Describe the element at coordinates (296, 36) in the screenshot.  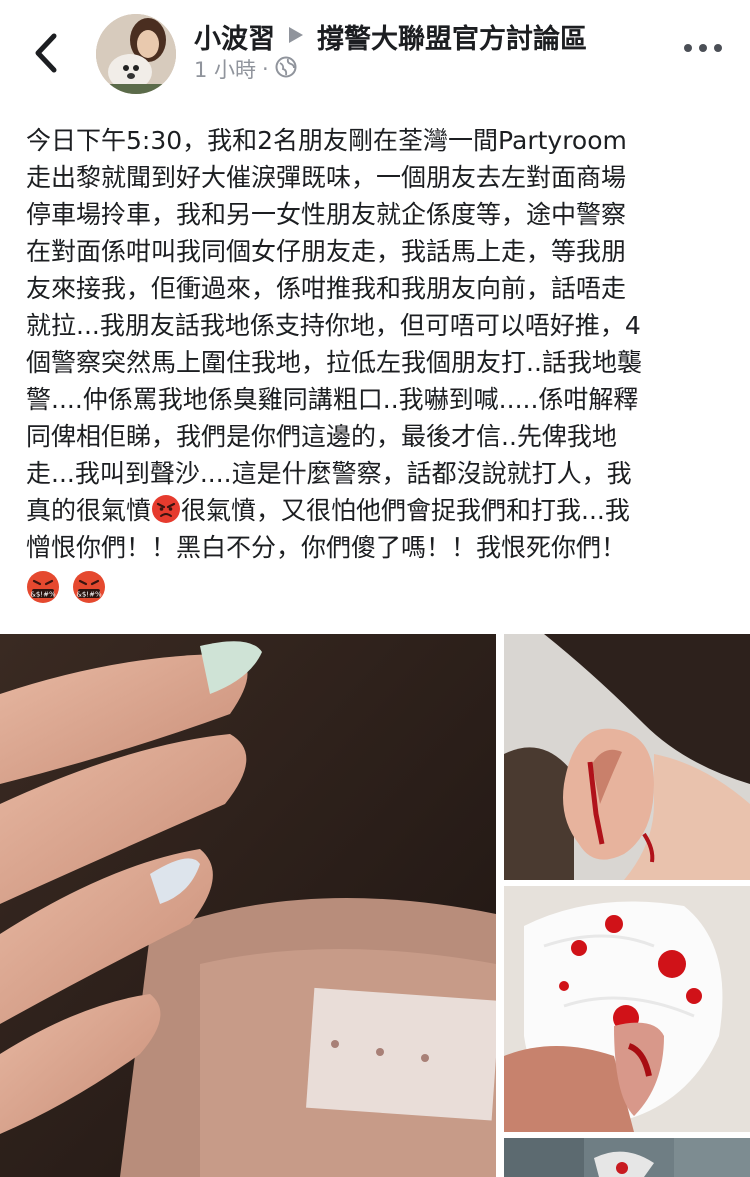
I see `triangle-right-icon` at that location.